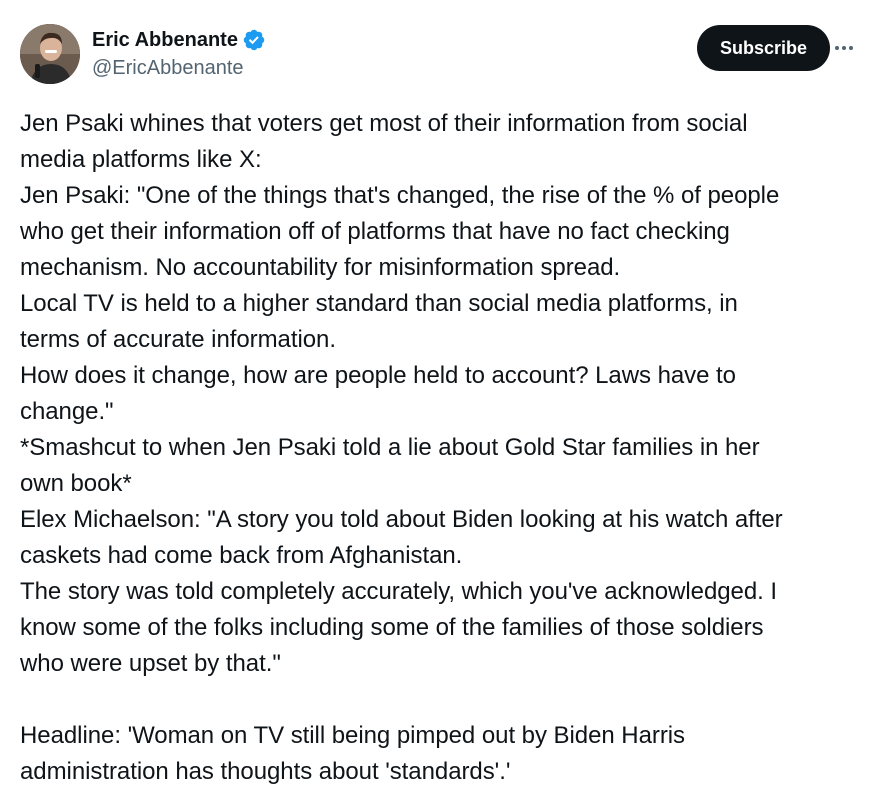 Image resolution: width=872 pixels, height=792 pixels. I want to click on author-names: Eric Abbenante @EricAbbenante, so click(179, 53).